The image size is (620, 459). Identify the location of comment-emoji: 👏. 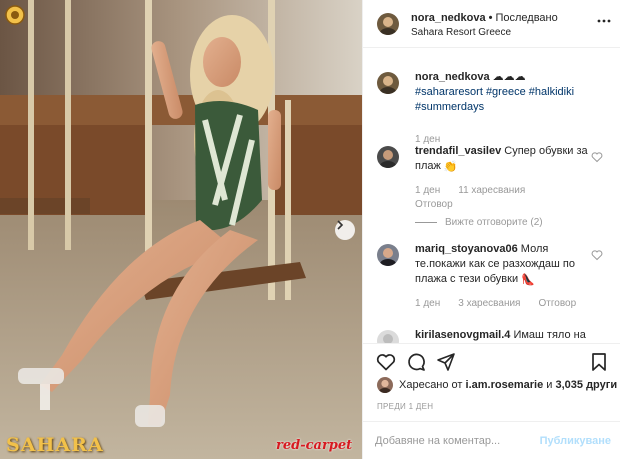
(450, 167).